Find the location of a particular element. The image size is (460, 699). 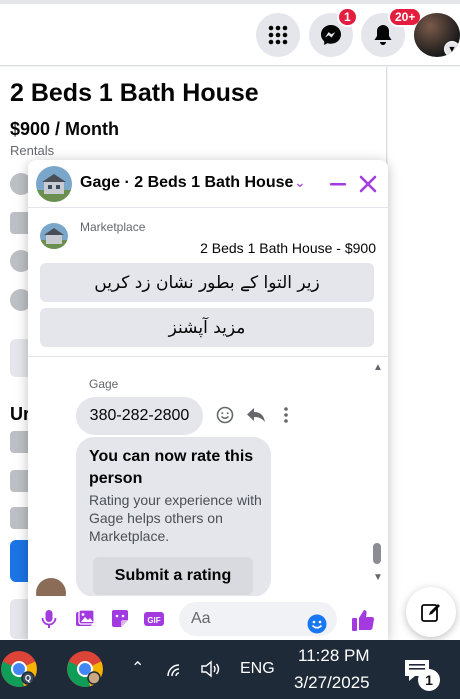

chevron-up-icon: ⌃ is located at coordinates (137, 668).